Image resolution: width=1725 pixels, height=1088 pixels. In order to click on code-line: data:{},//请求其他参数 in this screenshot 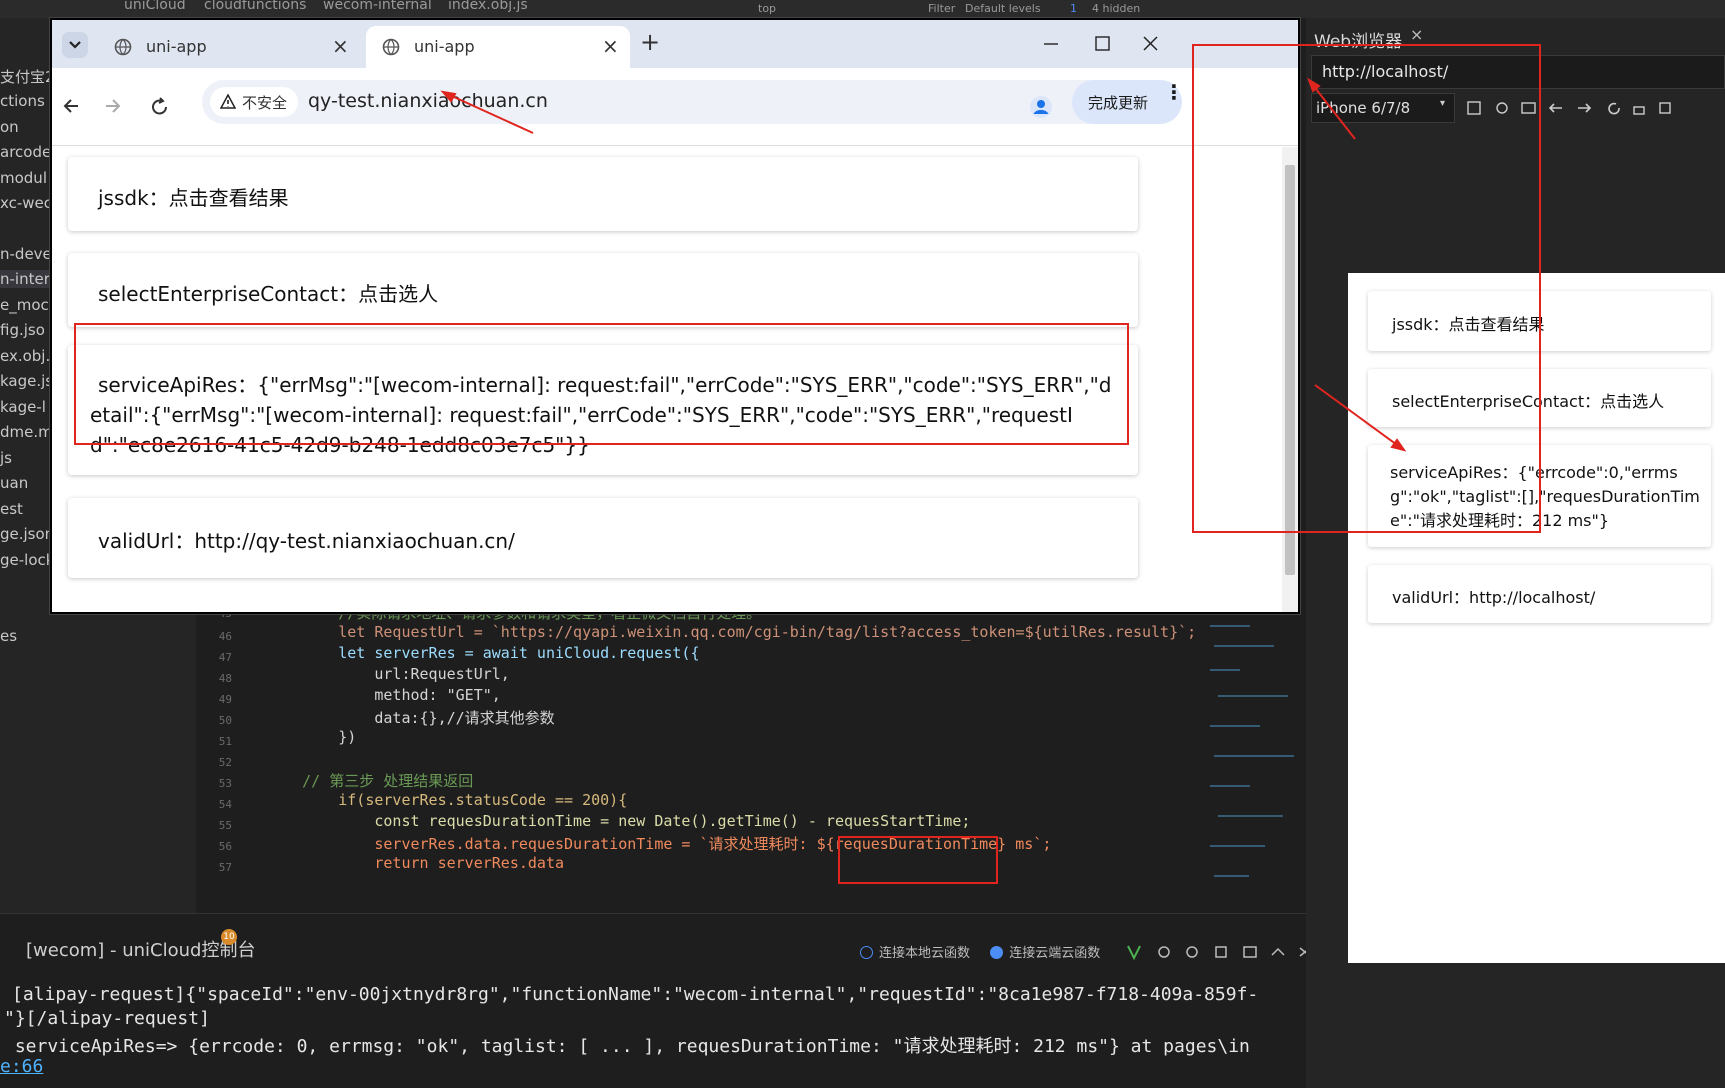, I will do `click(410, 718)`.